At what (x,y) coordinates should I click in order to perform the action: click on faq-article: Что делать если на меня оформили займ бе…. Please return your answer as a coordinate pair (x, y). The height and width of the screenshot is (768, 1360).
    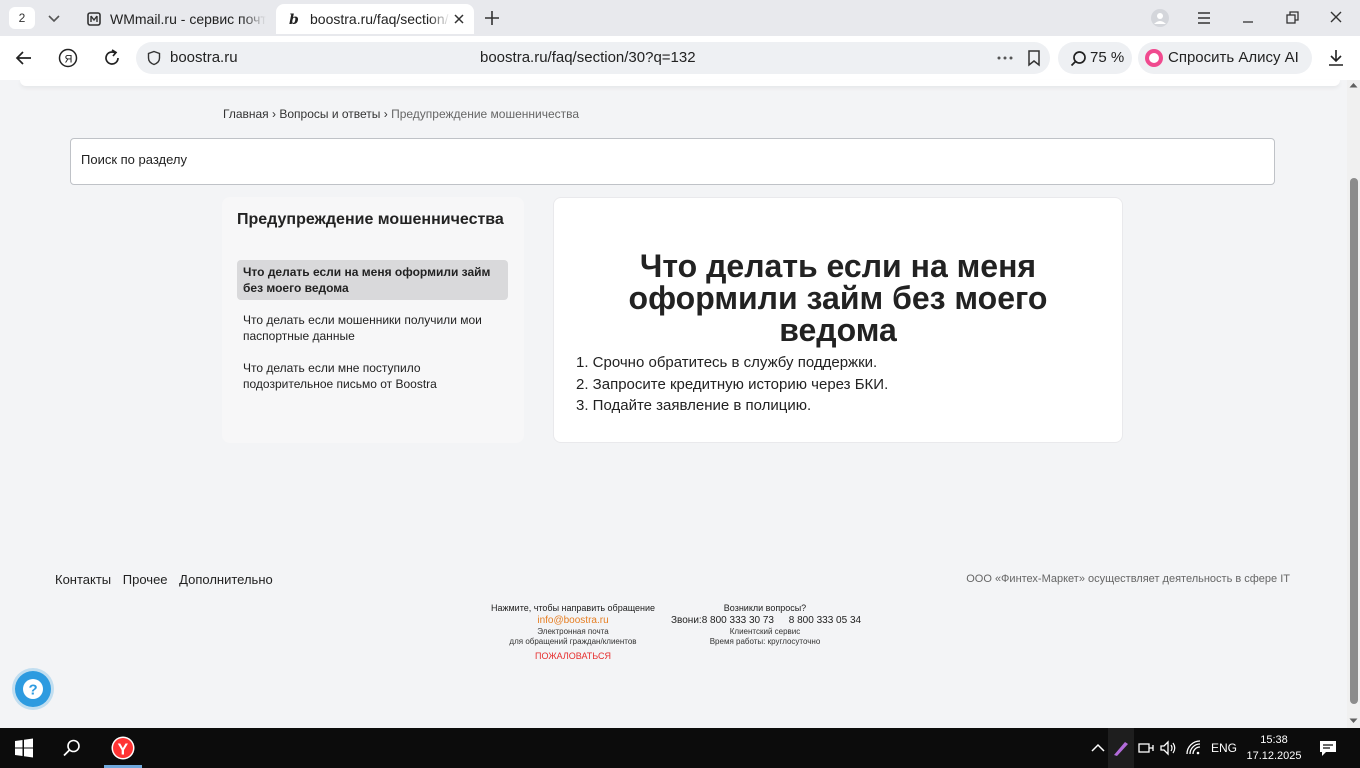
    Looking at the image, I should click on (838, 320).